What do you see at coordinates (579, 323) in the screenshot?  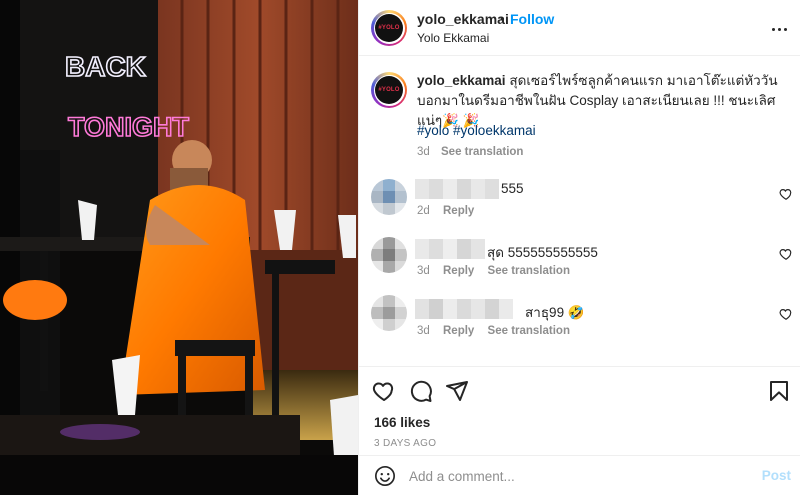 I see `comment-item: สาธุ99 🤣 3d Reply See translation` at bounding box center [579, 323].